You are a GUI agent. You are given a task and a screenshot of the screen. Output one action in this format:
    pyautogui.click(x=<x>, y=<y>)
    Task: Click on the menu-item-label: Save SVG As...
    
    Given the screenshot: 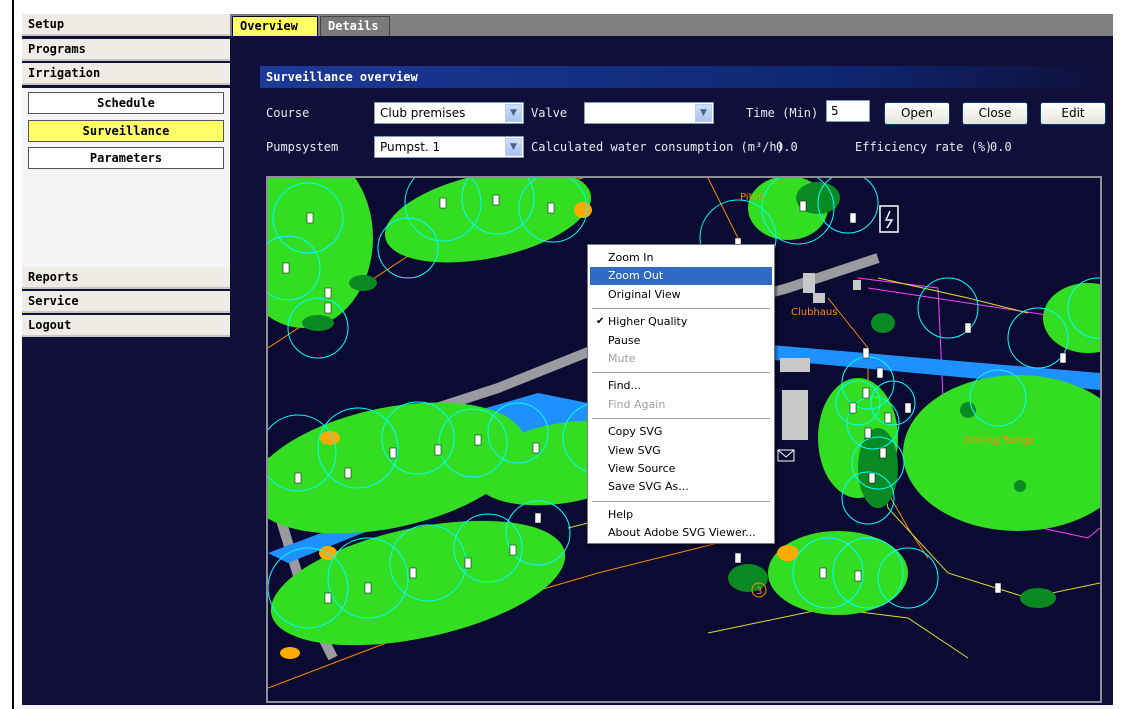 What is the action you would take?
    pyautogui.click(x=648, y=487)
    